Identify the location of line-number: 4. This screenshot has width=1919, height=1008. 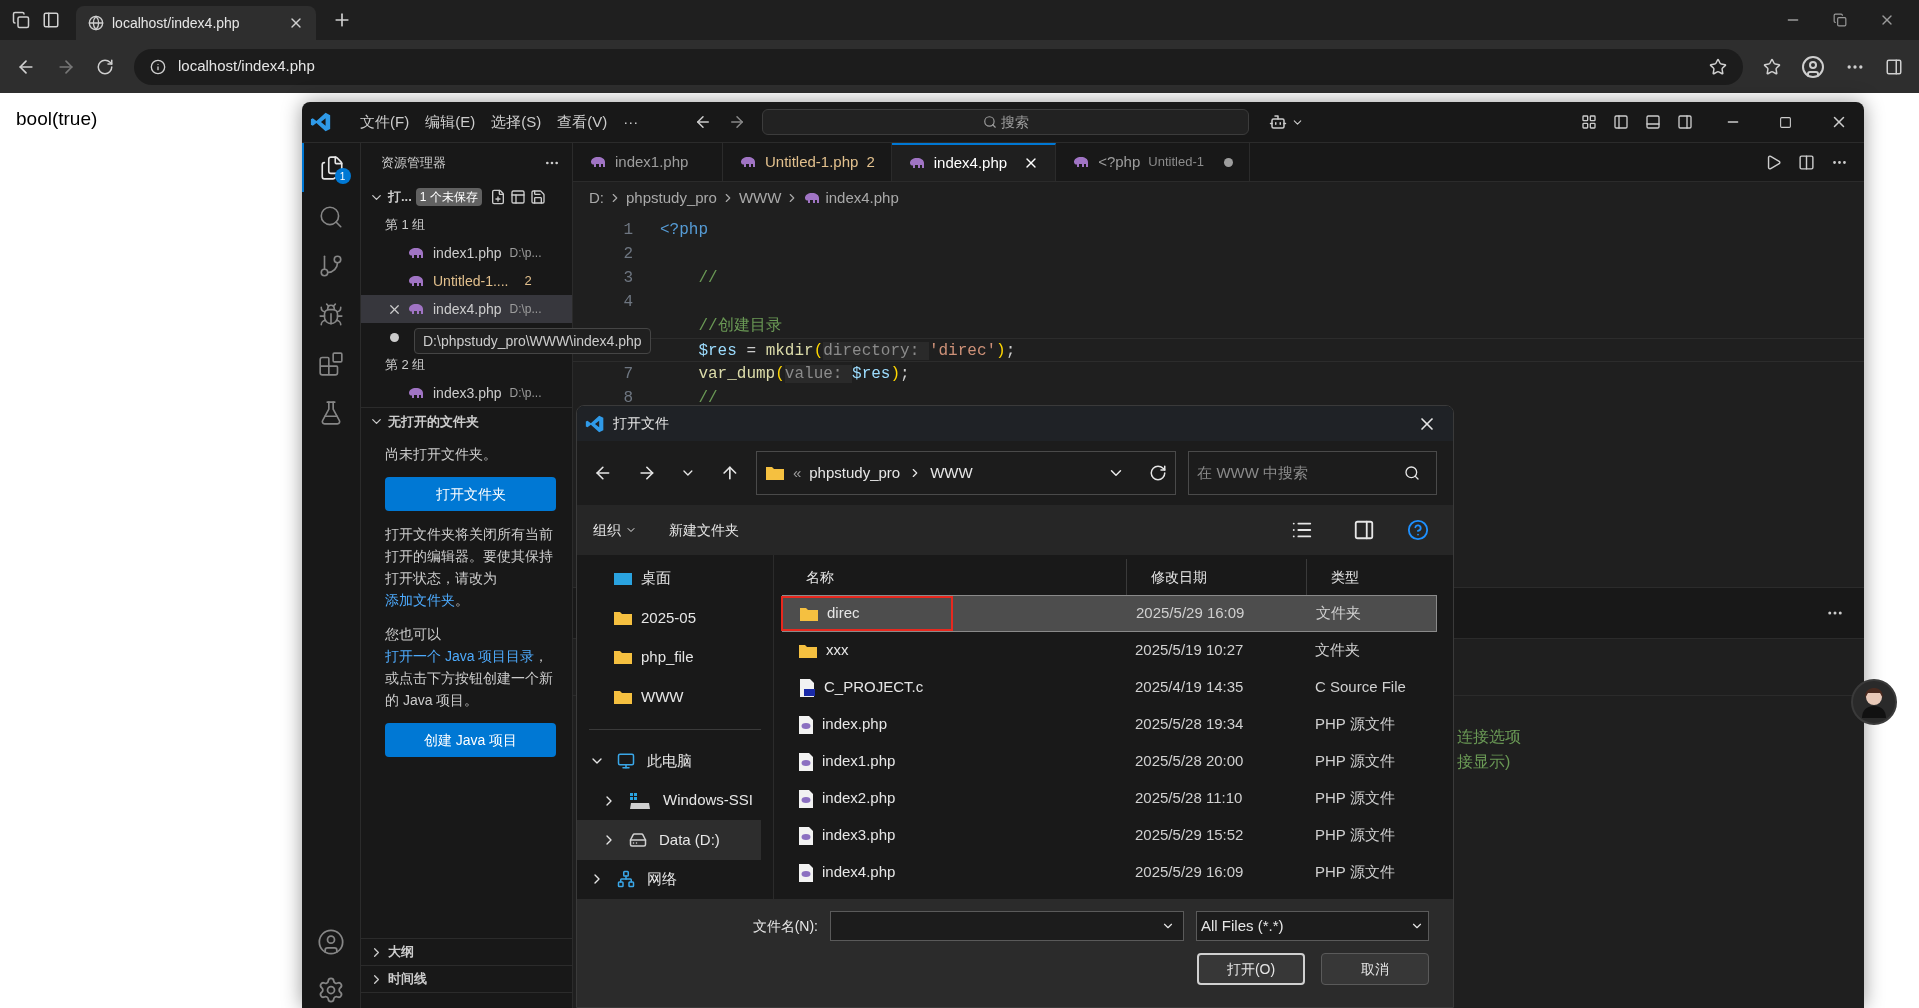
(628, 302).